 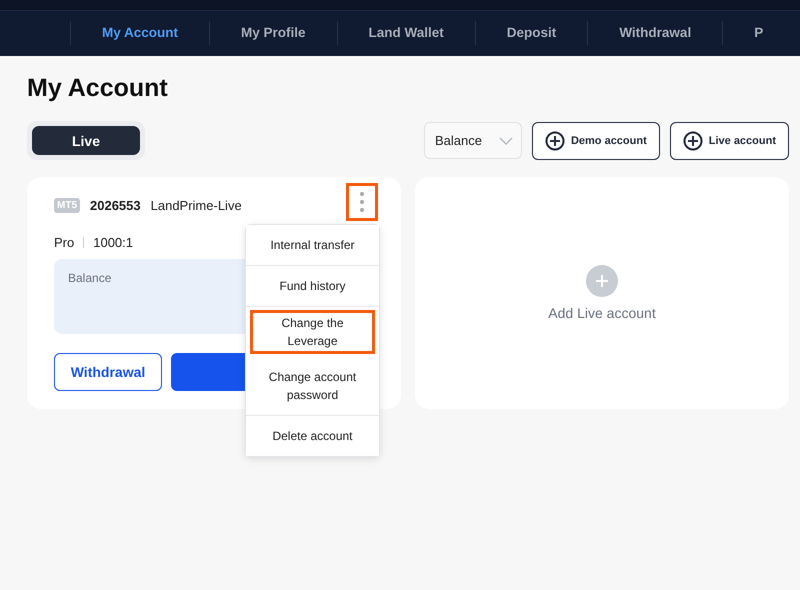 I want to click on leverage-value: 1000:1, so click(x=113, y=242).